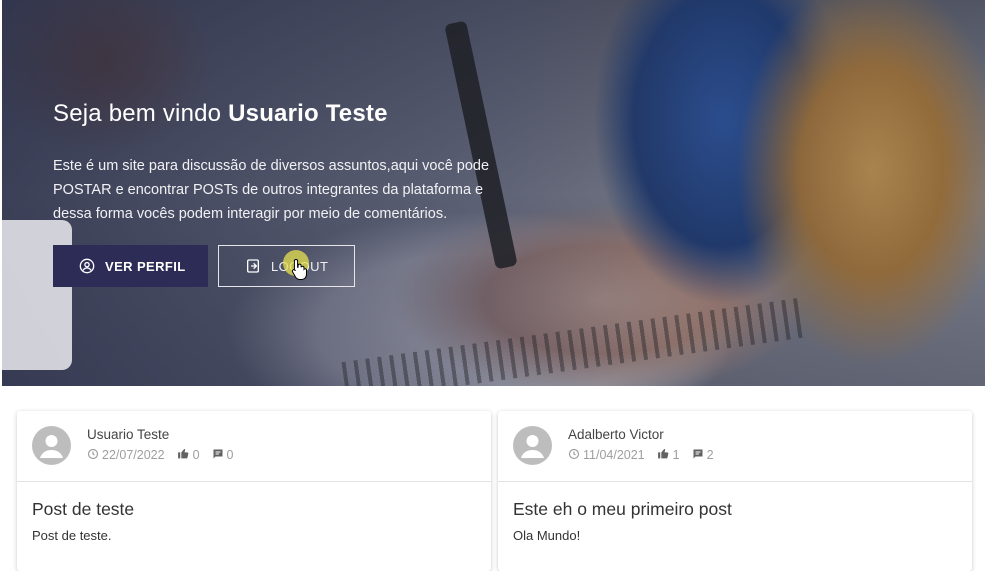 This screenshot has height=571, width=987. Describe the element at coordinates (254, 446) in the screenshot. I see `post-card-header: Usuario Teste 22/07/2022 0 0` at that location.